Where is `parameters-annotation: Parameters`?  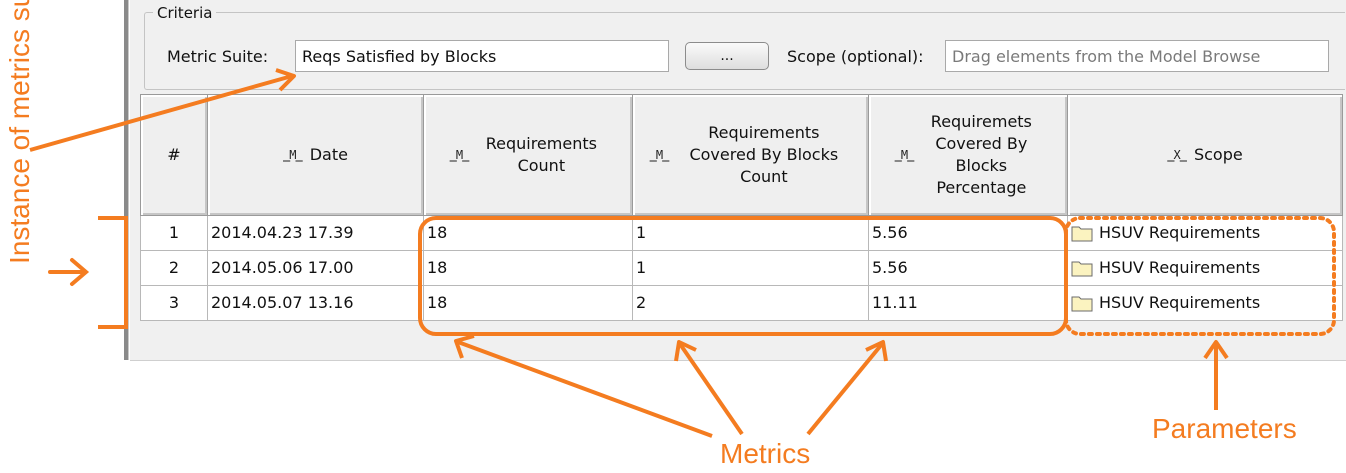
parameters-annotation: Parameters is located at coordinates (1224, 428).